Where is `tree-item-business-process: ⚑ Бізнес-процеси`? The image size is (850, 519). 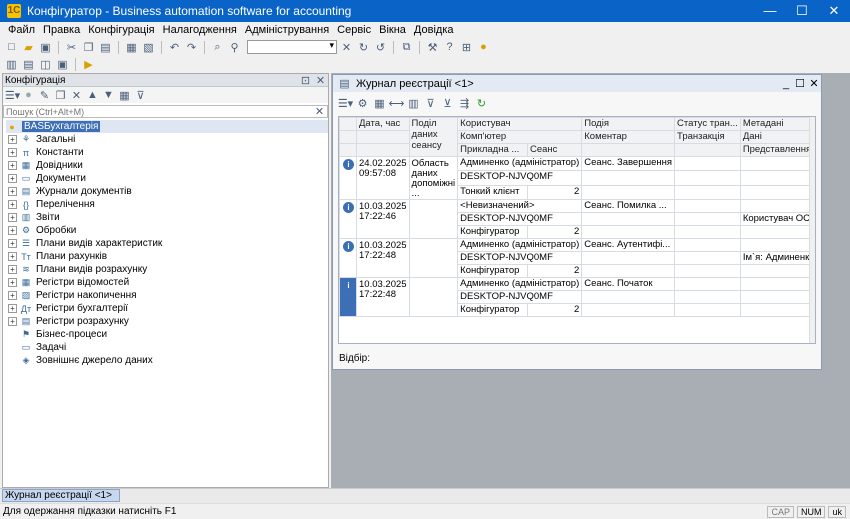 tree-item-business-process: ⚑ Бізнес-процеси is located at coordinates (165, 334).